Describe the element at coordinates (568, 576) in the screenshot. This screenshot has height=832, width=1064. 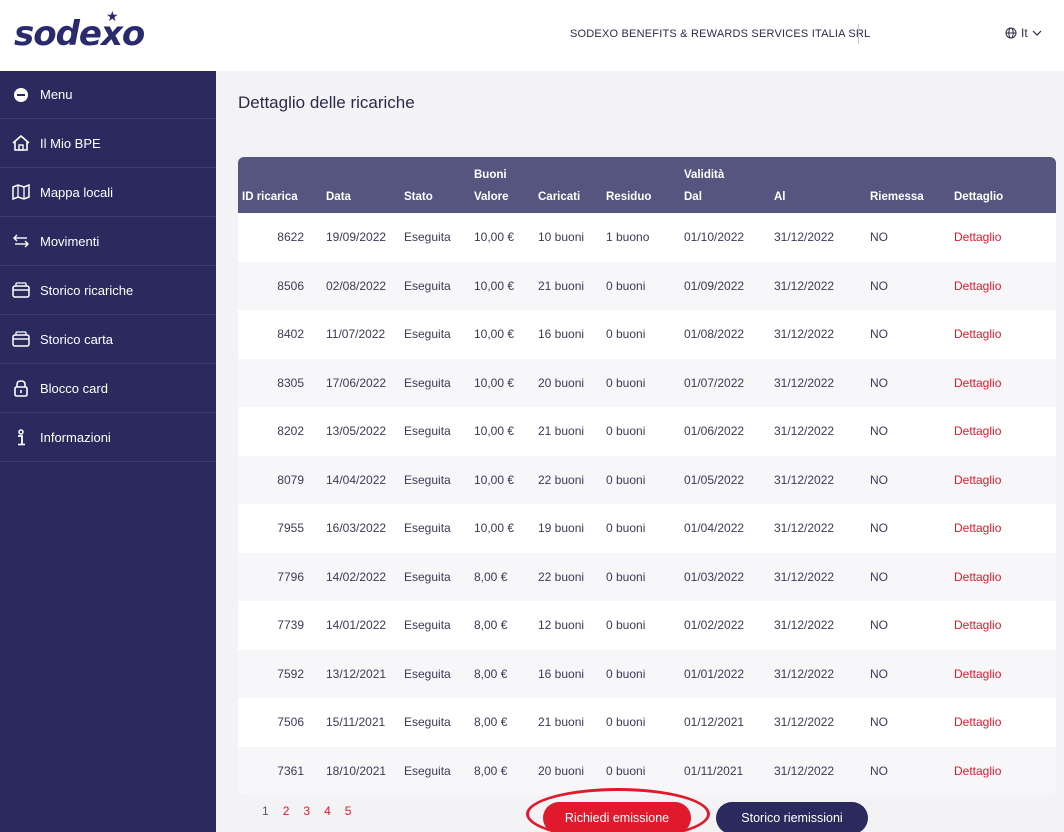
I see `table-cell: 22 buoni` at that location.